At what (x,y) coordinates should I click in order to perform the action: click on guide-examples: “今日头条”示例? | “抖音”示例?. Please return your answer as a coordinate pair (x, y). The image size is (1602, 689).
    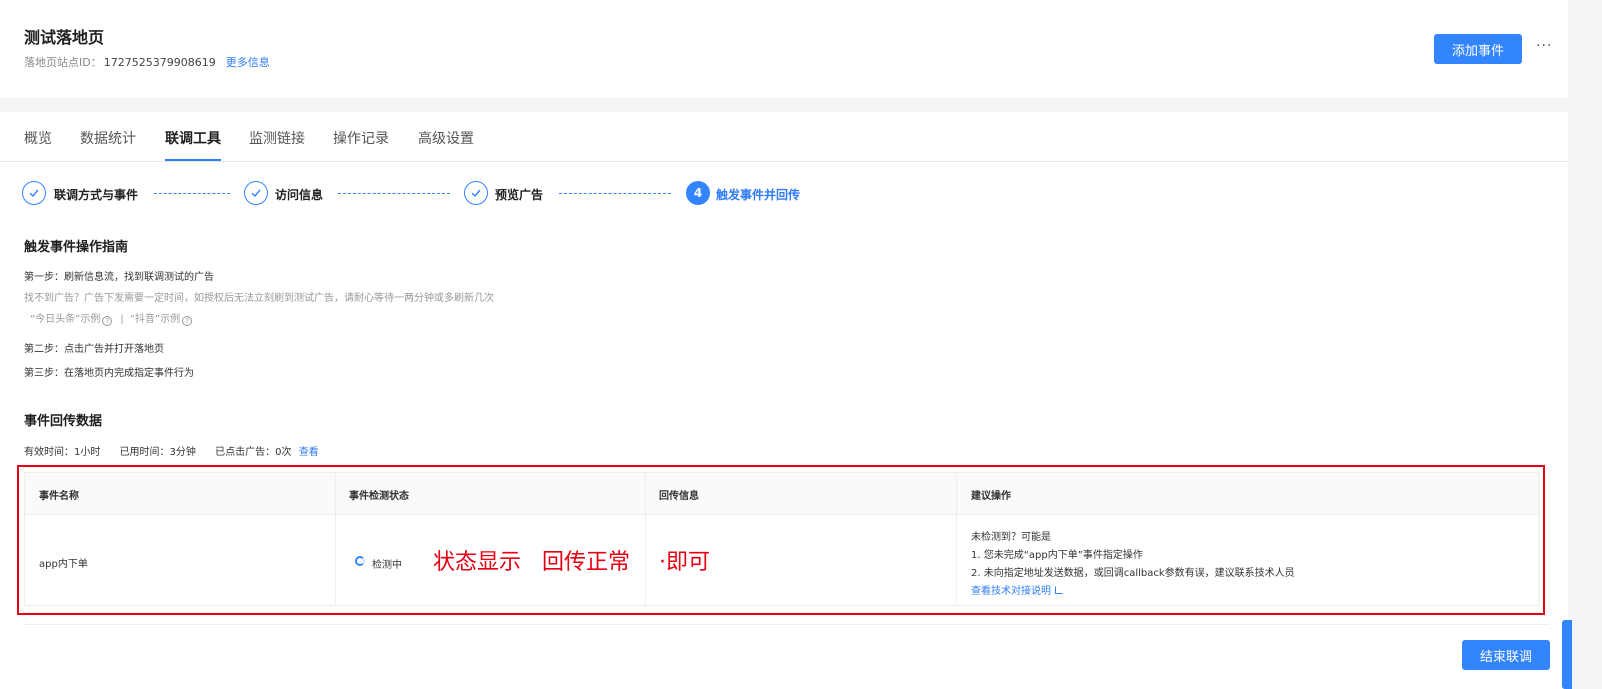
    Looking at the image, I should click on (112, 318).